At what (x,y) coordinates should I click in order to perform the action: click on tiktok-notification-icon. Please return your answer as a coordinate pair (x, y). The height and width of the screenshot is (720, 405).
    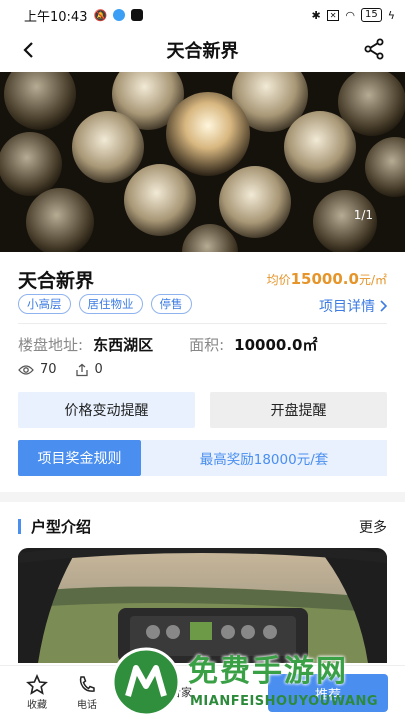
    Looking at the image, I should click on (137, 15).